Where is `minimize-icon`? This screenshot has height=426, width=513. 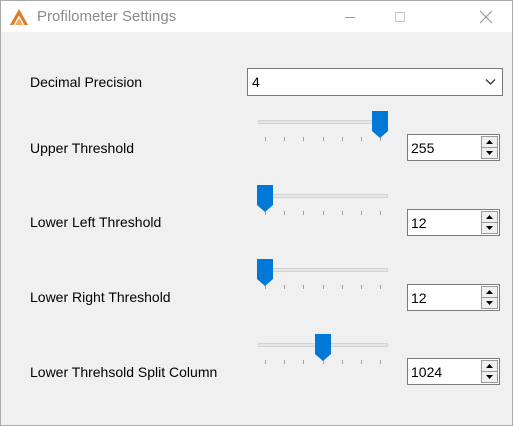 minimize-icon is located at coordinates (350, 17).